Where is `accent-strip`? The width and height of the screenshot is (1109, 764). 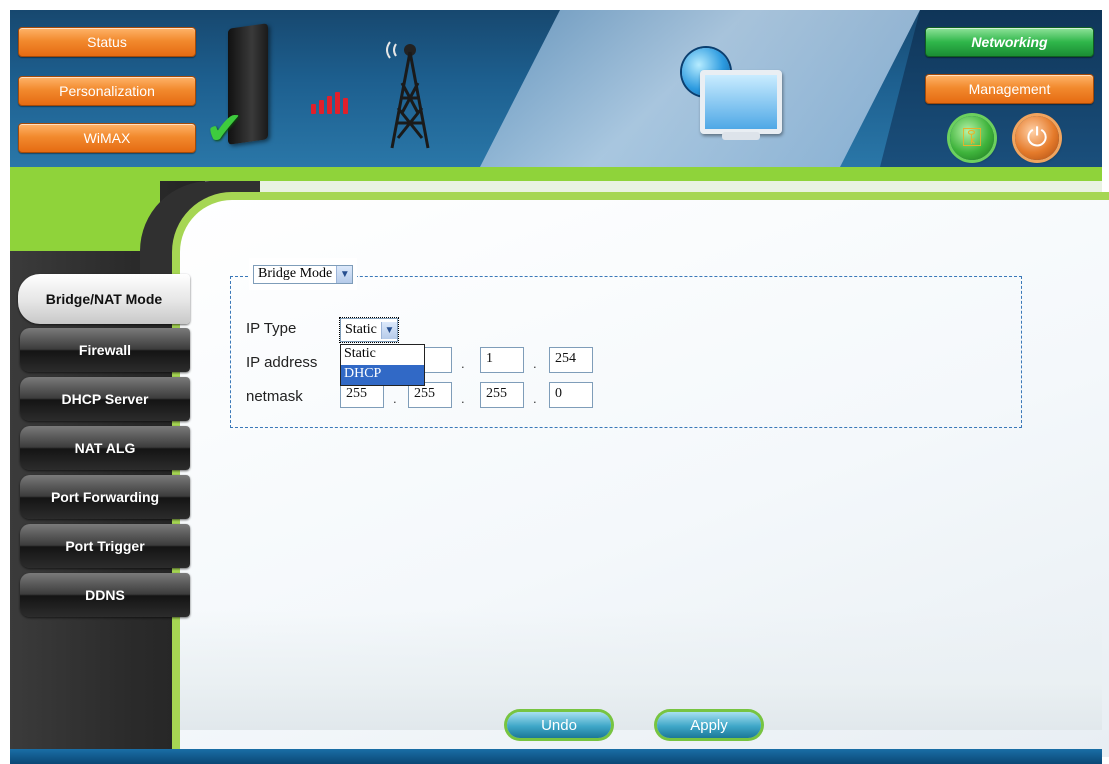 accent-strip is located at coordinates (556, 174).